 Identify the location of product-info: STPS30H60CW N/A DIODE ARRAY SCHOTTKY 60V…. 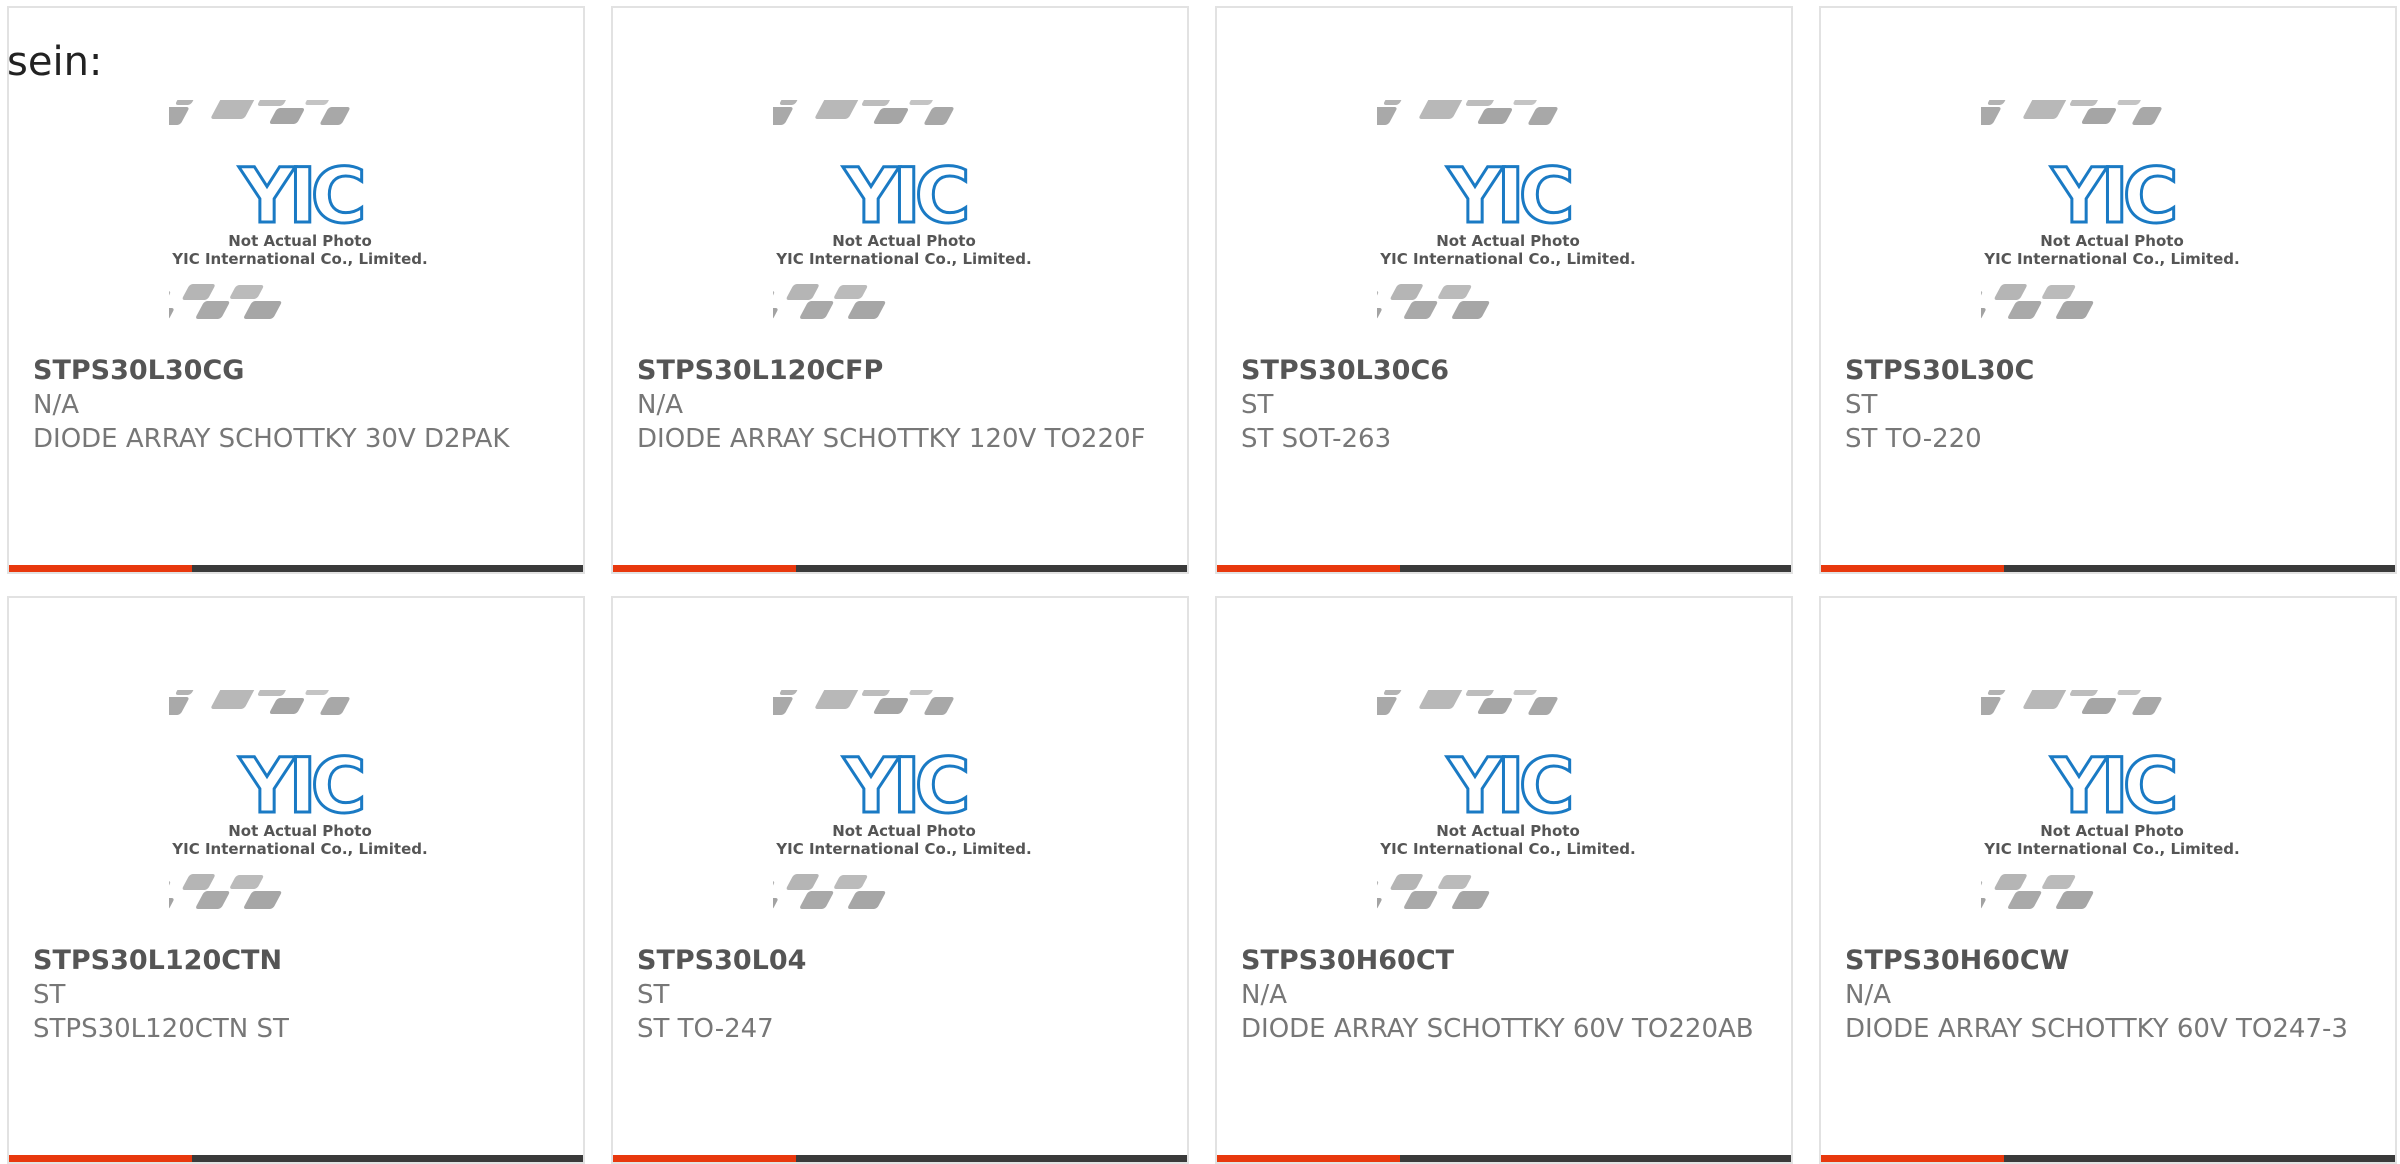
(2110, 995).